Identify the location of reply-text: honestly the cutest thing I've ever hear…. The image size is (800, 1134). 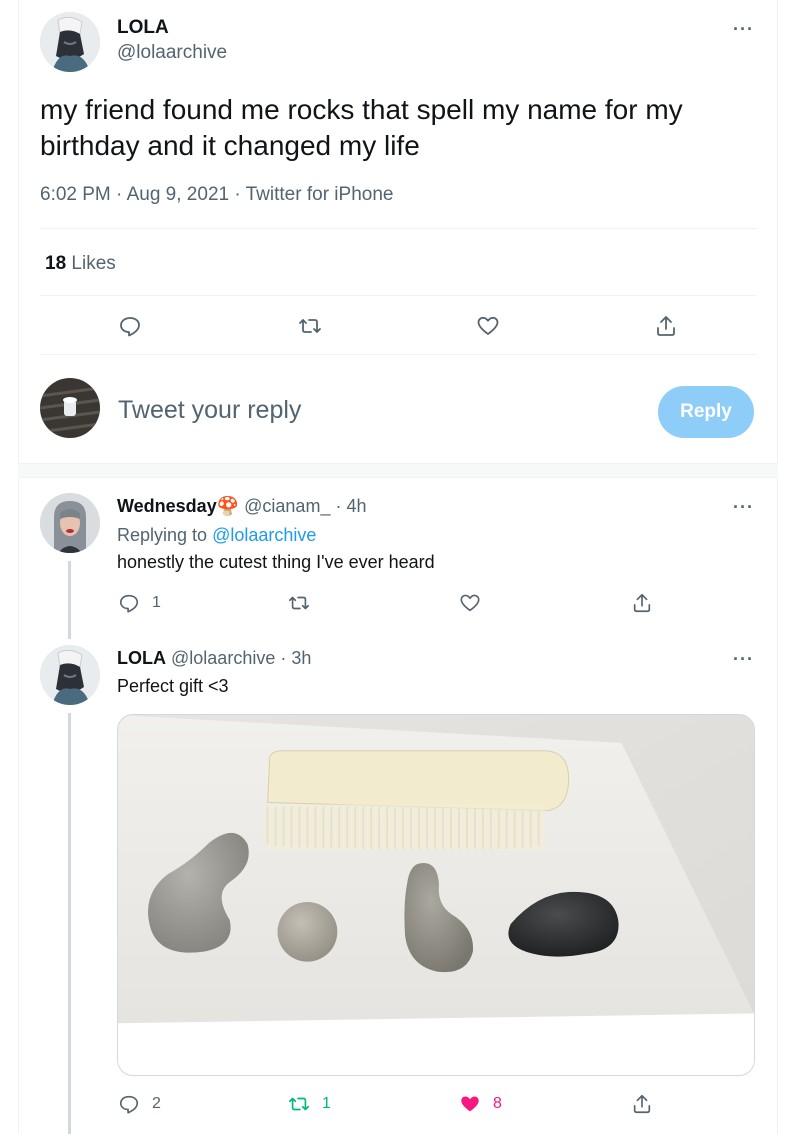
(276, 562).